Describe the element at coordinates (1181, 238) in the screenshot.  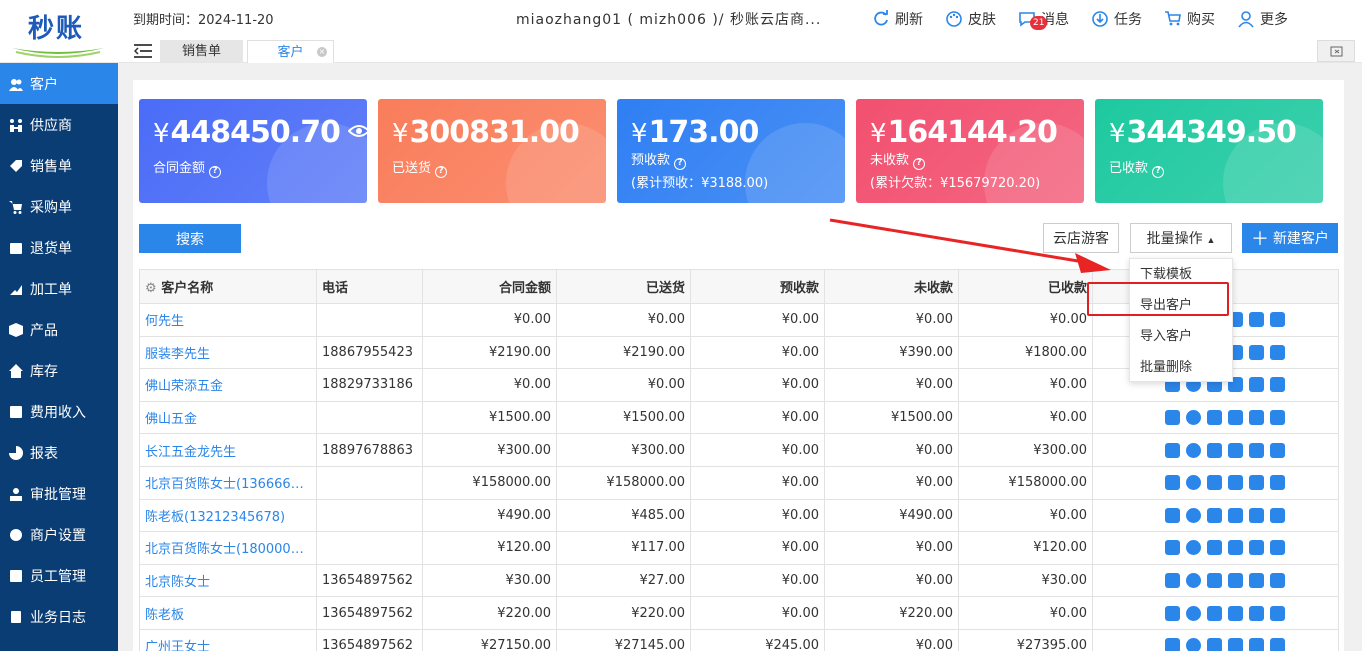
I see `batch-operation-button: 批量操作 ▲` at that location.